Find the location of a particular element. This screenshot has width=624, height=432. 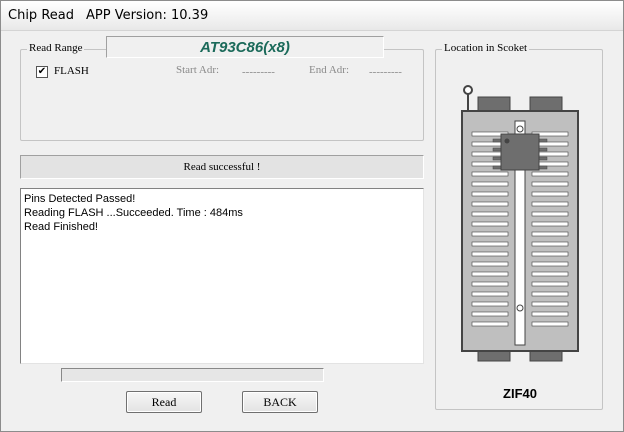

zif-socket-name: ZIF40 is located at coordinates (520, 393).